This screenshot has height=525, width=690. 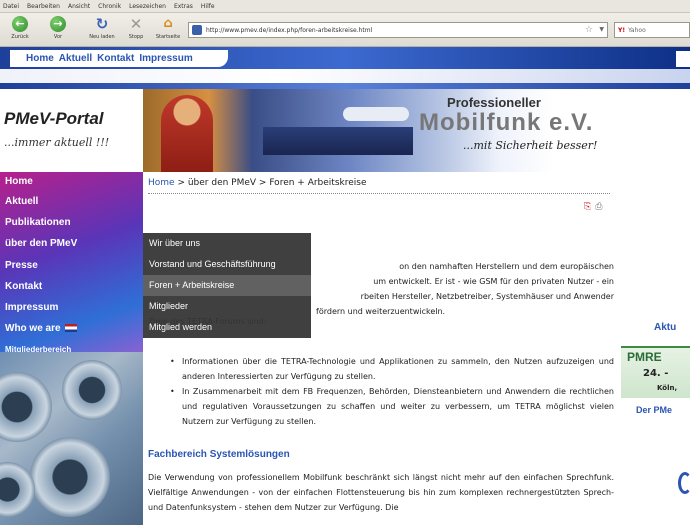 What do you see at coordinates (165, 58) in the screenshot?
I see `top-nav-impressum: Impressum` at bounding box center [165, 58].